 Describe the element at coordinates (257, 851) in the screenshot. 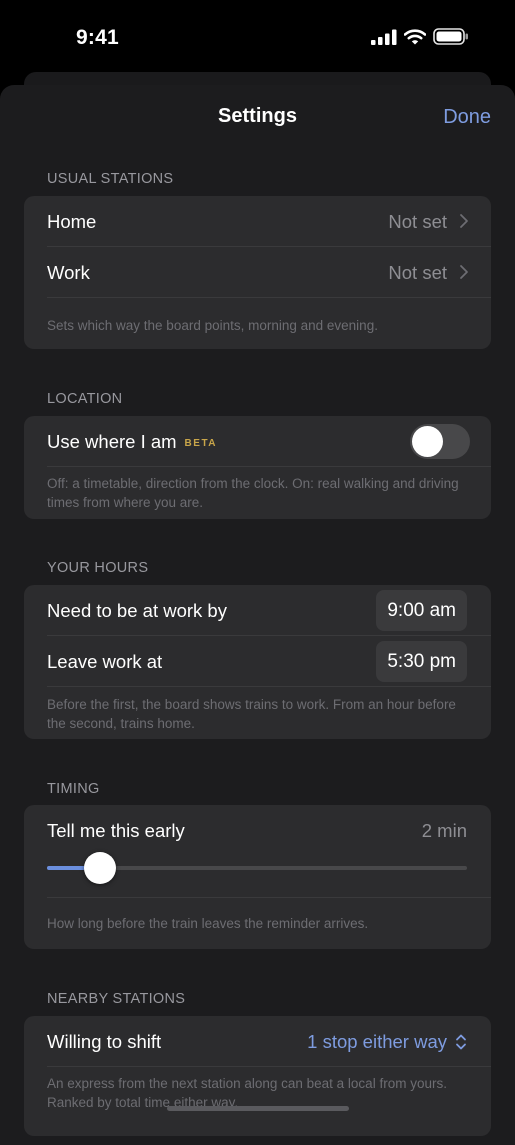

I see `timing-row: Tell me this early 2 min` at that location.